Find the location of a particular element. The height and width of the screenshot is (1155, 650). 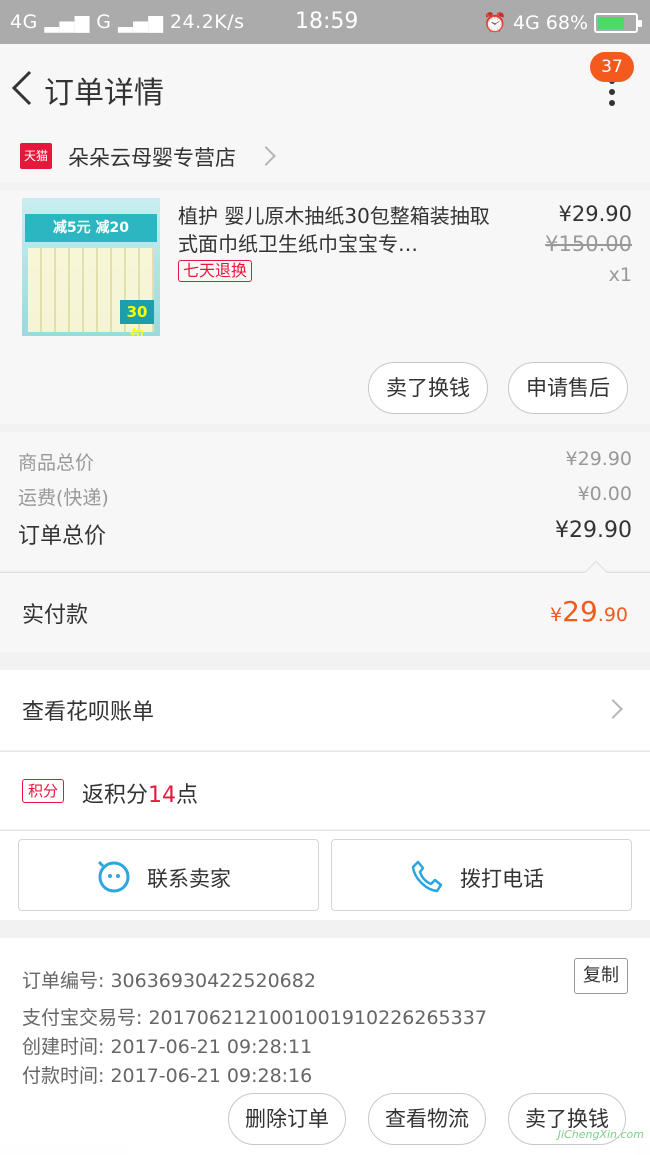

summary-row-shipping: 运费(快递) ¥0.00 is located at coordinates (325, 496).